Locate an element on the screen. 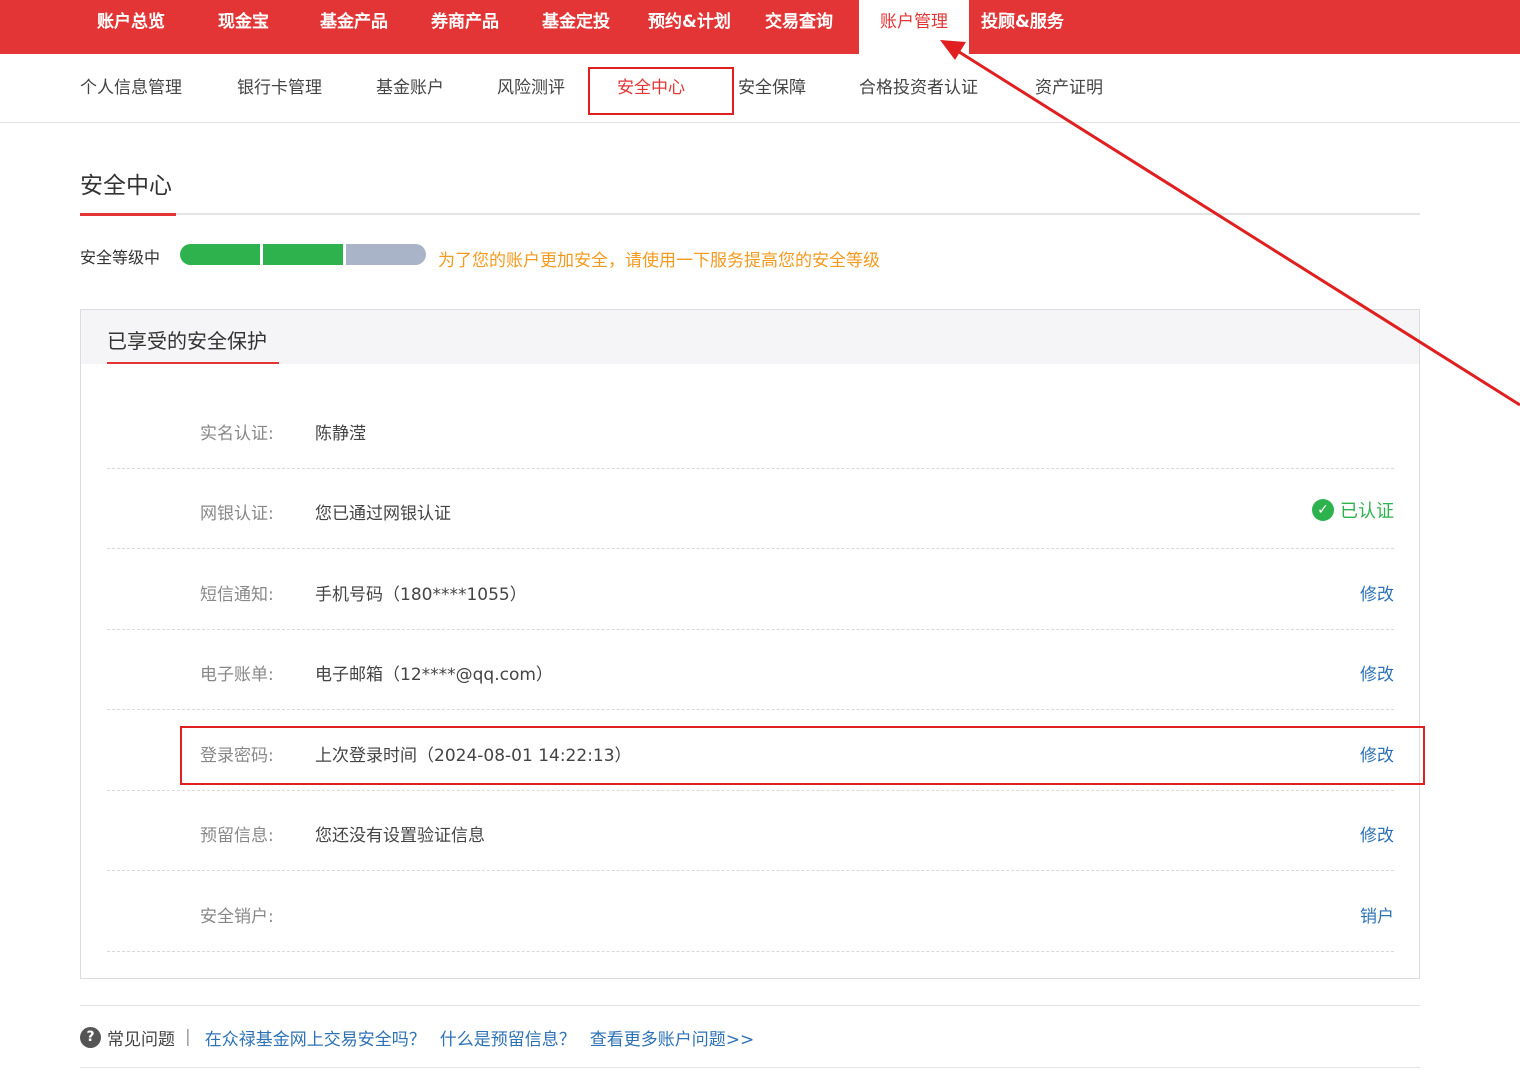 The image size is (1520, 1090). row-value: 电子邮箱（12****@qq.com） is located at coordinates (434, 675).